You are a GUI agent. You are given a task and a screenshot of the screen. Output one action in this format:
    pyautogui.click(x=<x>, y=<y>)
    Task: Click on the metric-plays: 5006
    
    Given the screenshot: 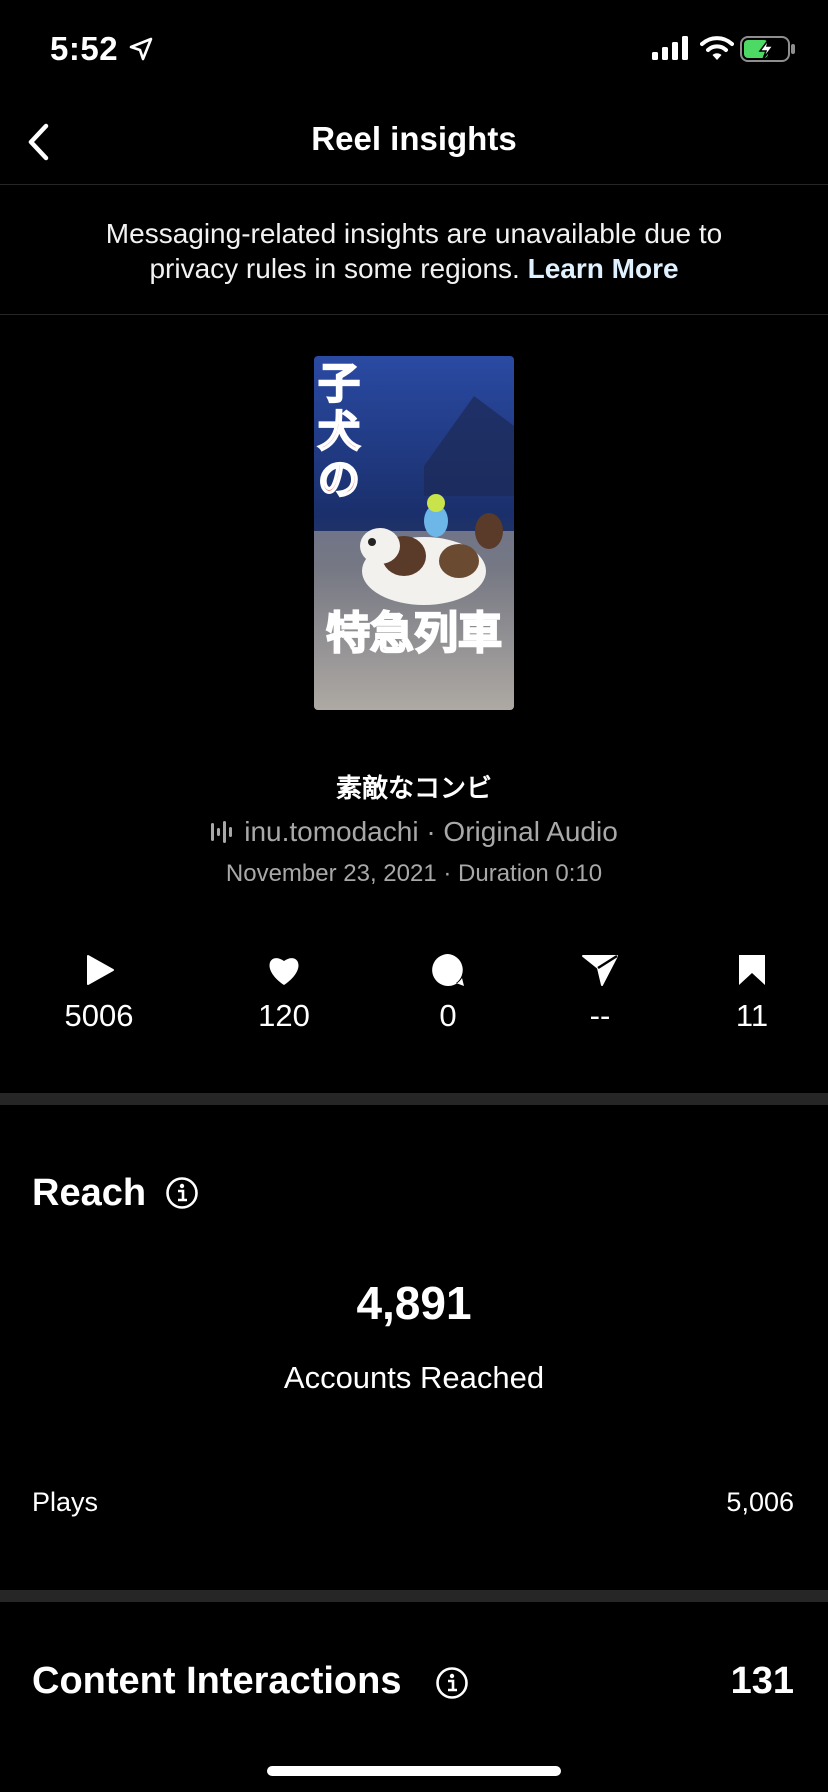 What is the action you would take?
    pyautogui.click(x=99, y=992)
    